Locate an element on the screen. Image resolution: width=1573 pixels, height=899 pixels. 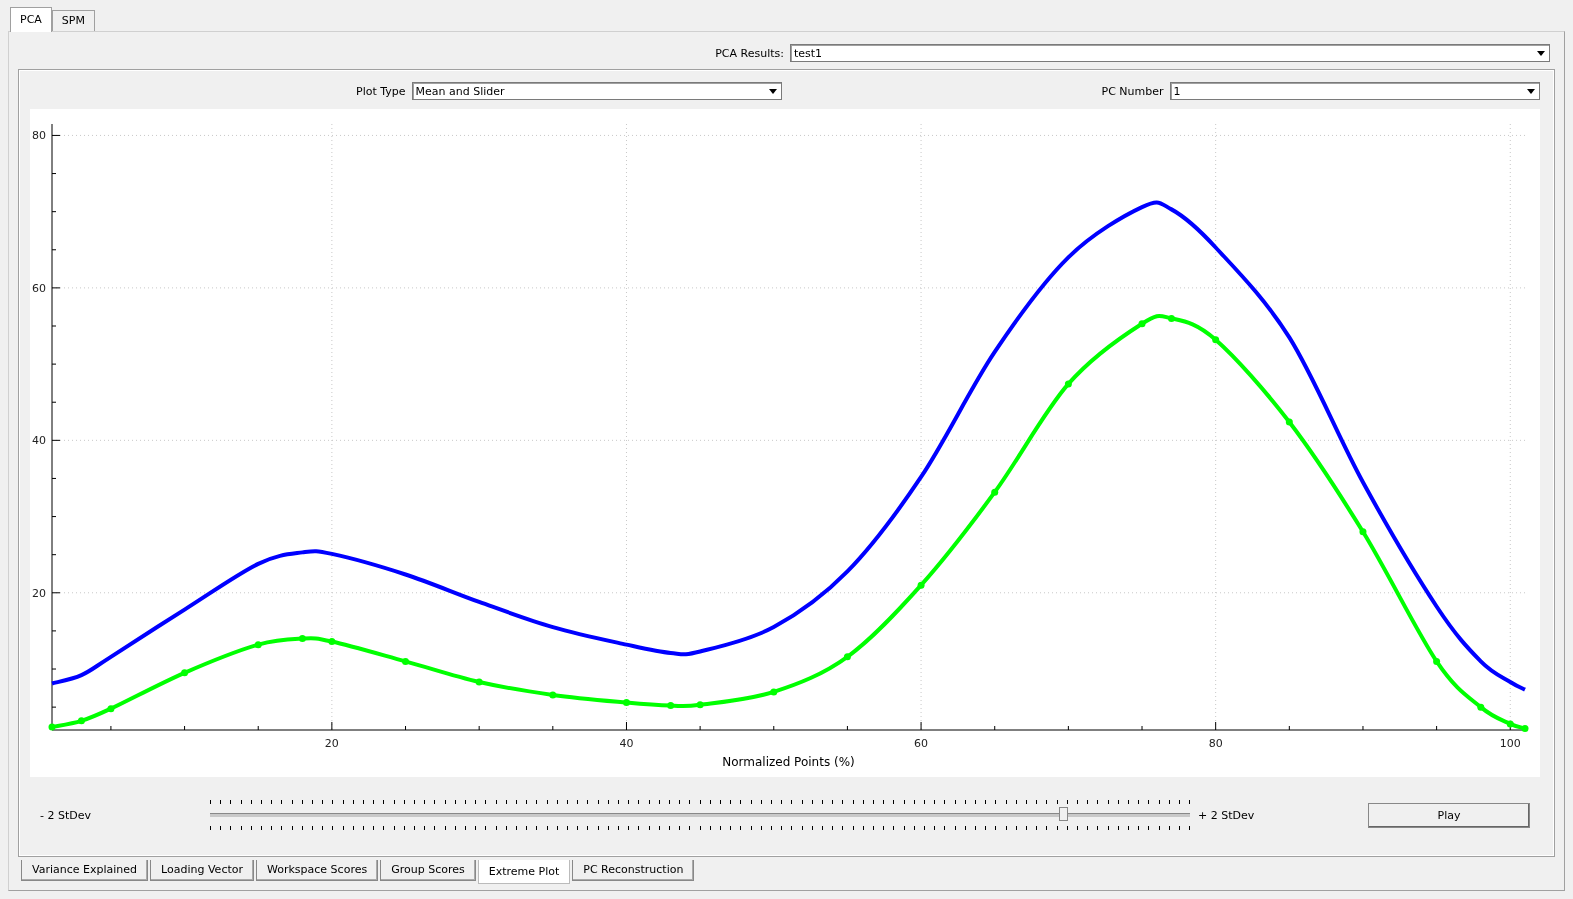
y-tick-label: 20 is located at coordinates (39, 593).